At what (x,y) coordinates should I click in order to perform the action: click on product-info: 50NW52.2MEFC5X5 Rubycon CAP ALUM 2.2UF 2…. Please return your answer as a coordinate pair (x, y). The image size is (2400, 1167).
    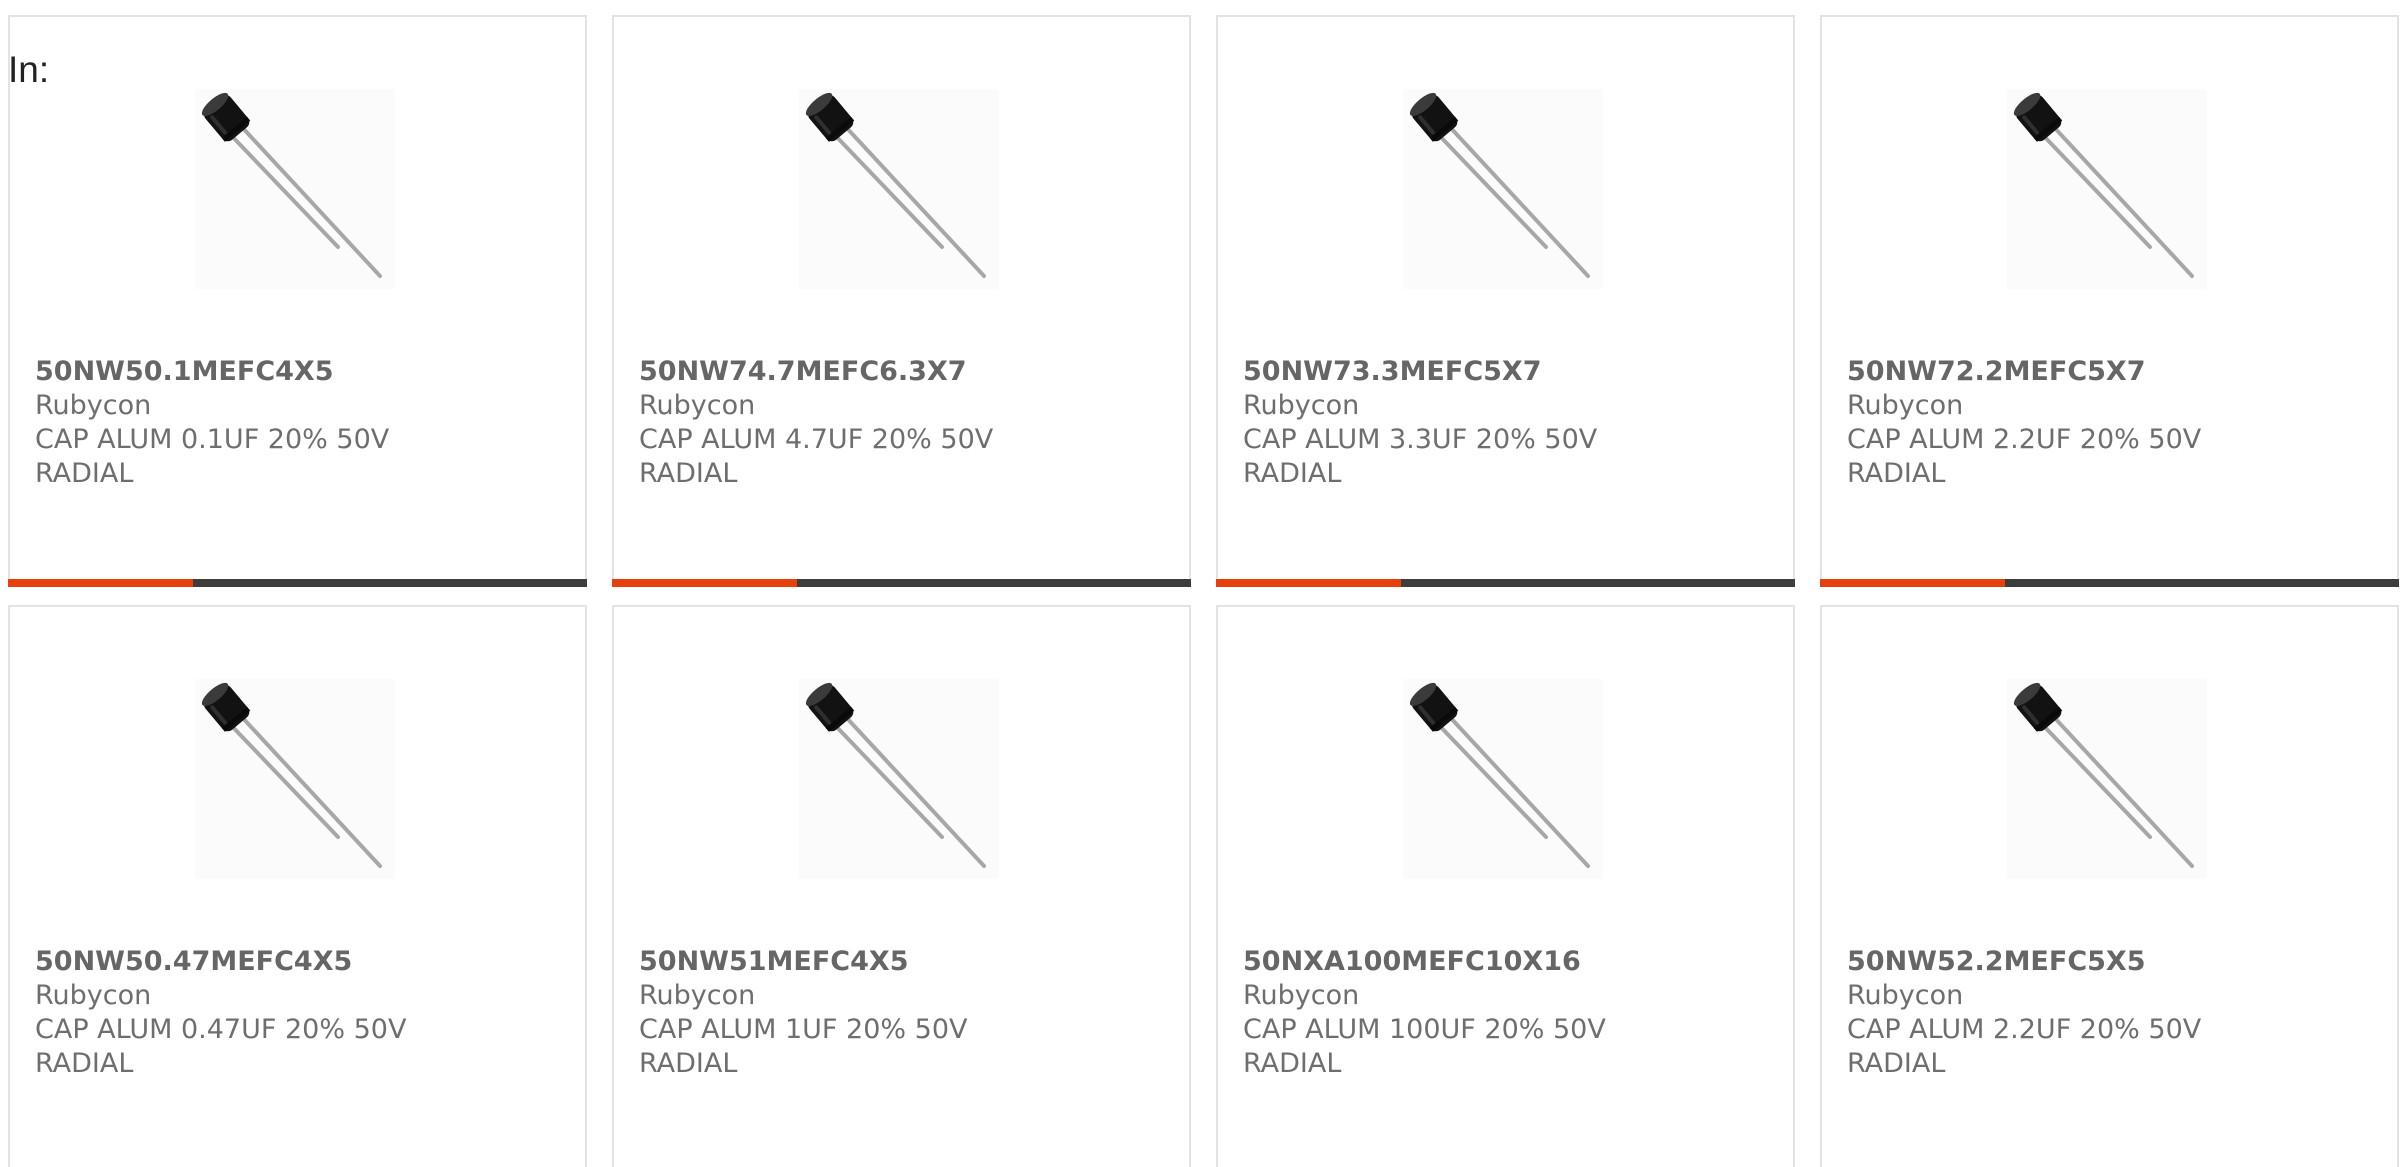
    Looking at the image, I should click on (2112, 1013).